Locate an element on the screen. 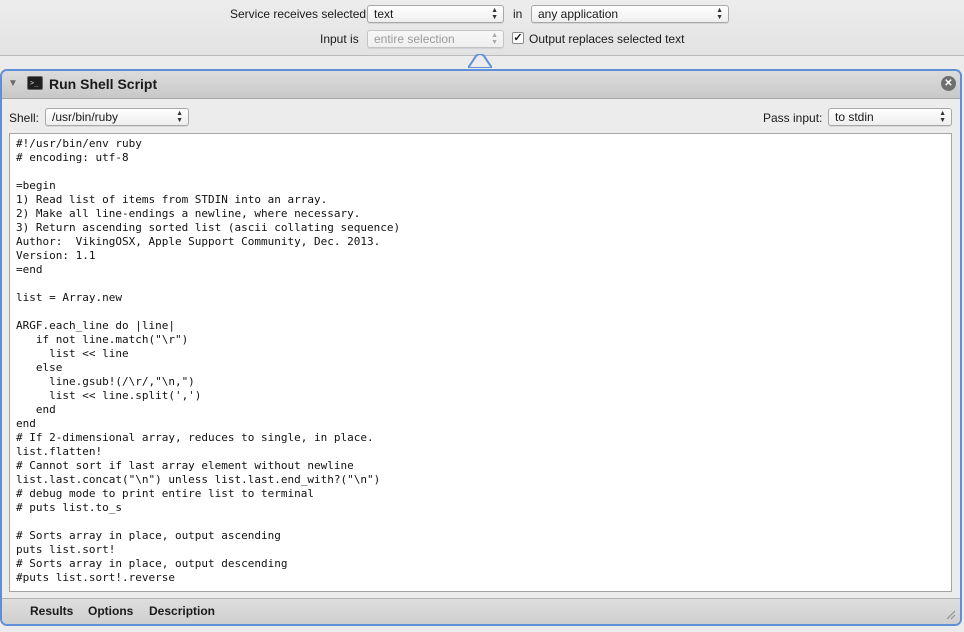  disclosure-triangle-icon: ▼ is located at coordinates (13, 83).